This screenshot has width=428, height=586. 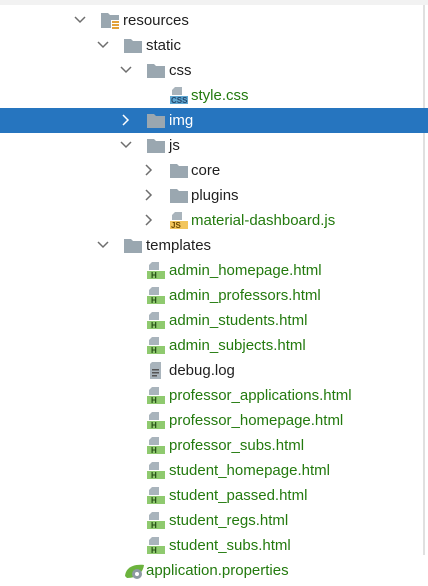 What do you see at coordinates (164, 45) in the screenshot?
I see `tree-item-label: static` at bounding box center [164, 45].